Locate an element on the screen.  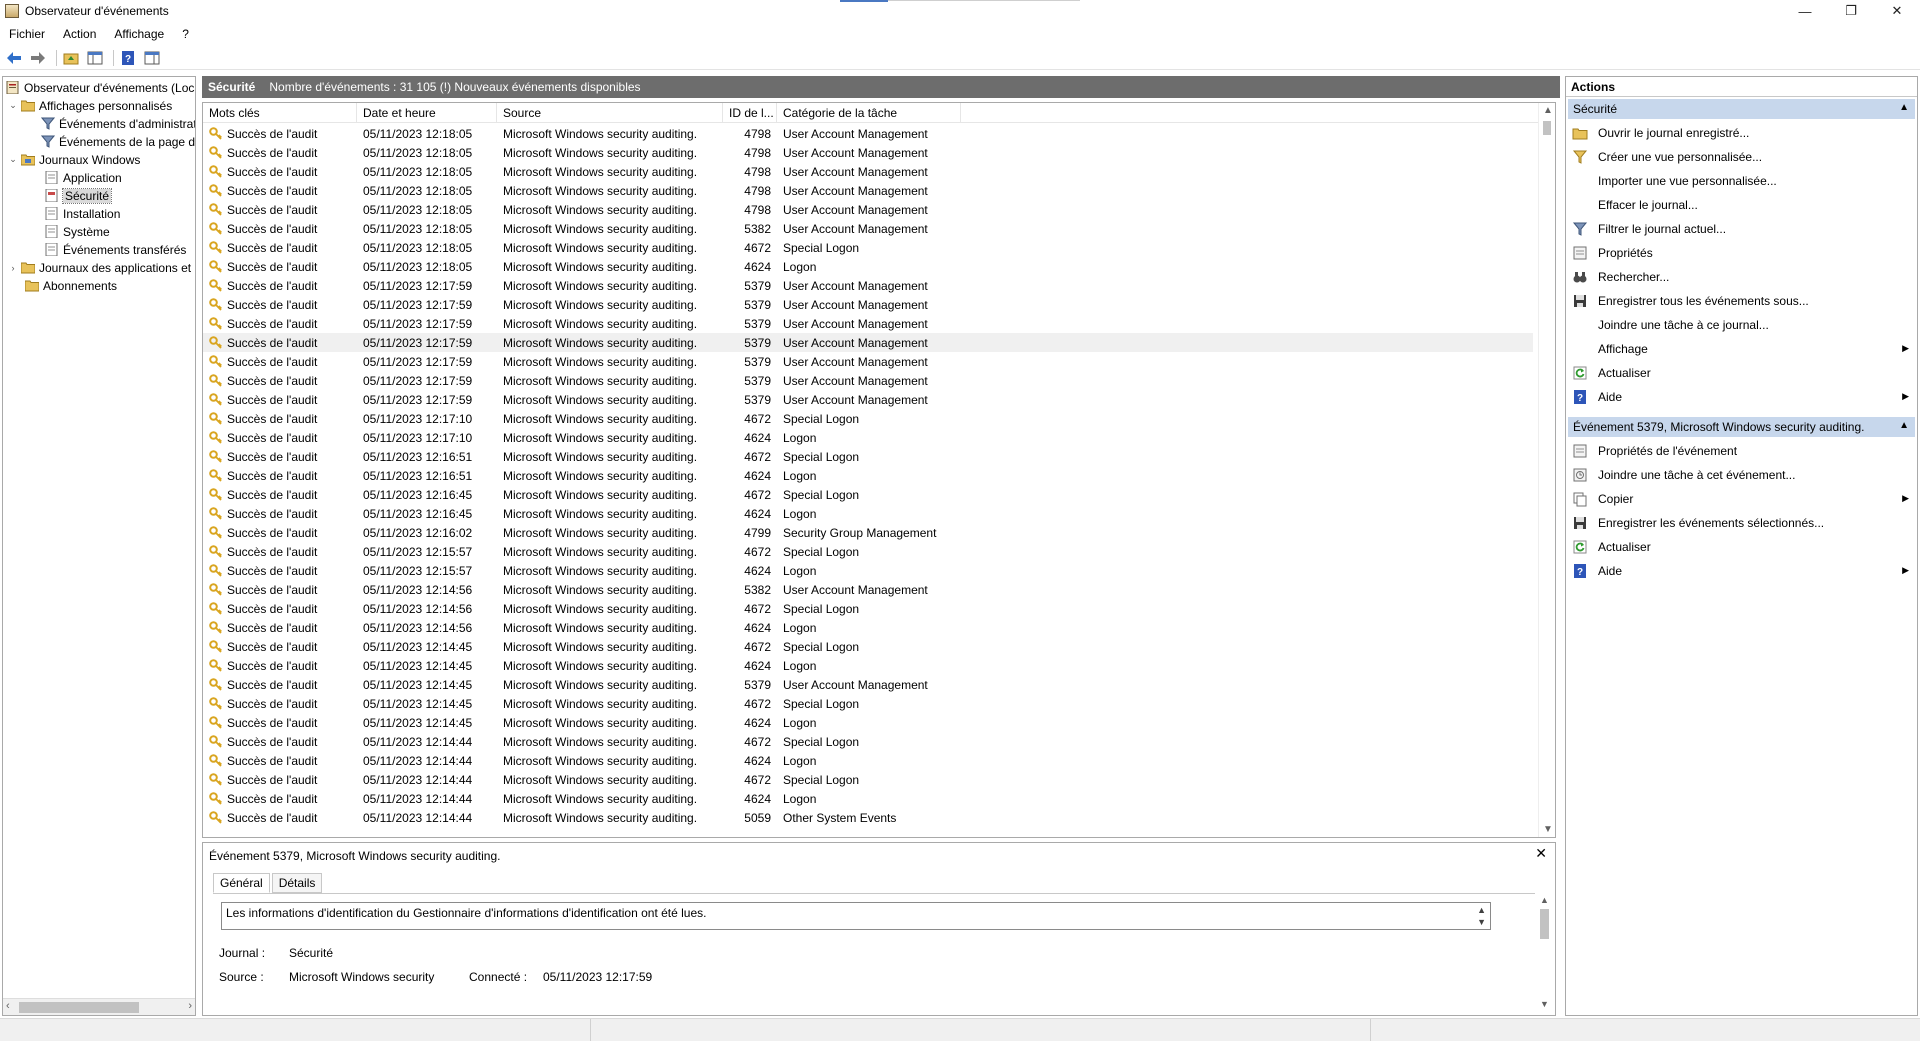
description-scroll-arrows: ▲ ▼ is located at coordinates (1481, 916).